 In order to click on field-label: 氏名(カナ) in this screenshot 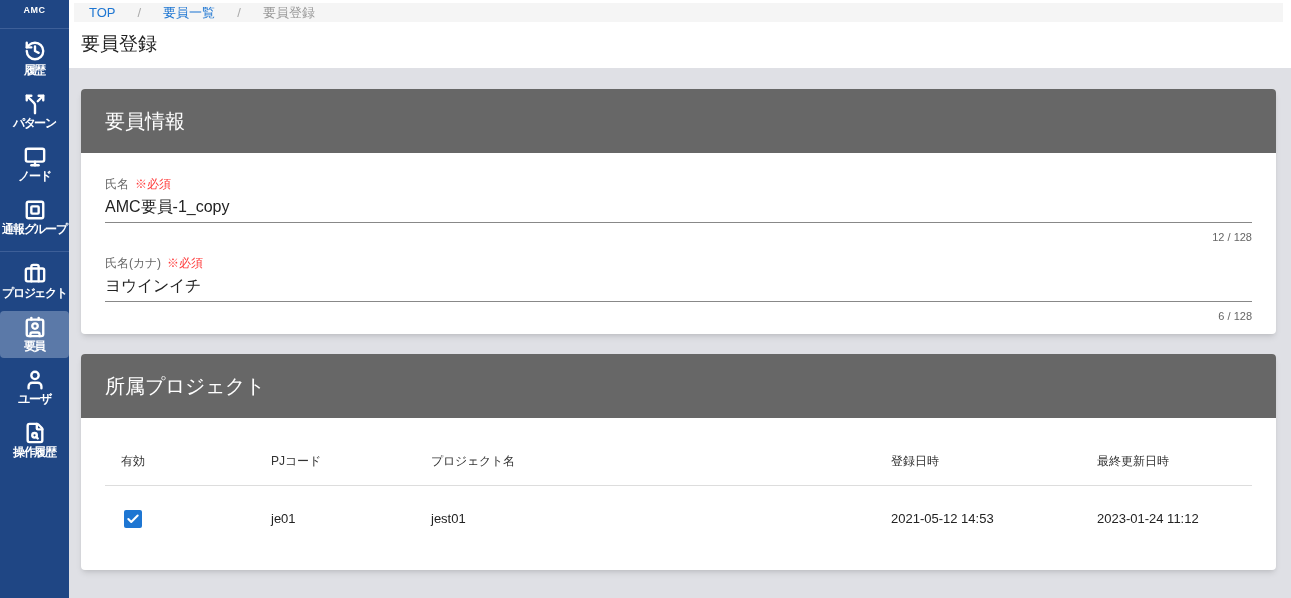, I will do `click(133, 263)`.